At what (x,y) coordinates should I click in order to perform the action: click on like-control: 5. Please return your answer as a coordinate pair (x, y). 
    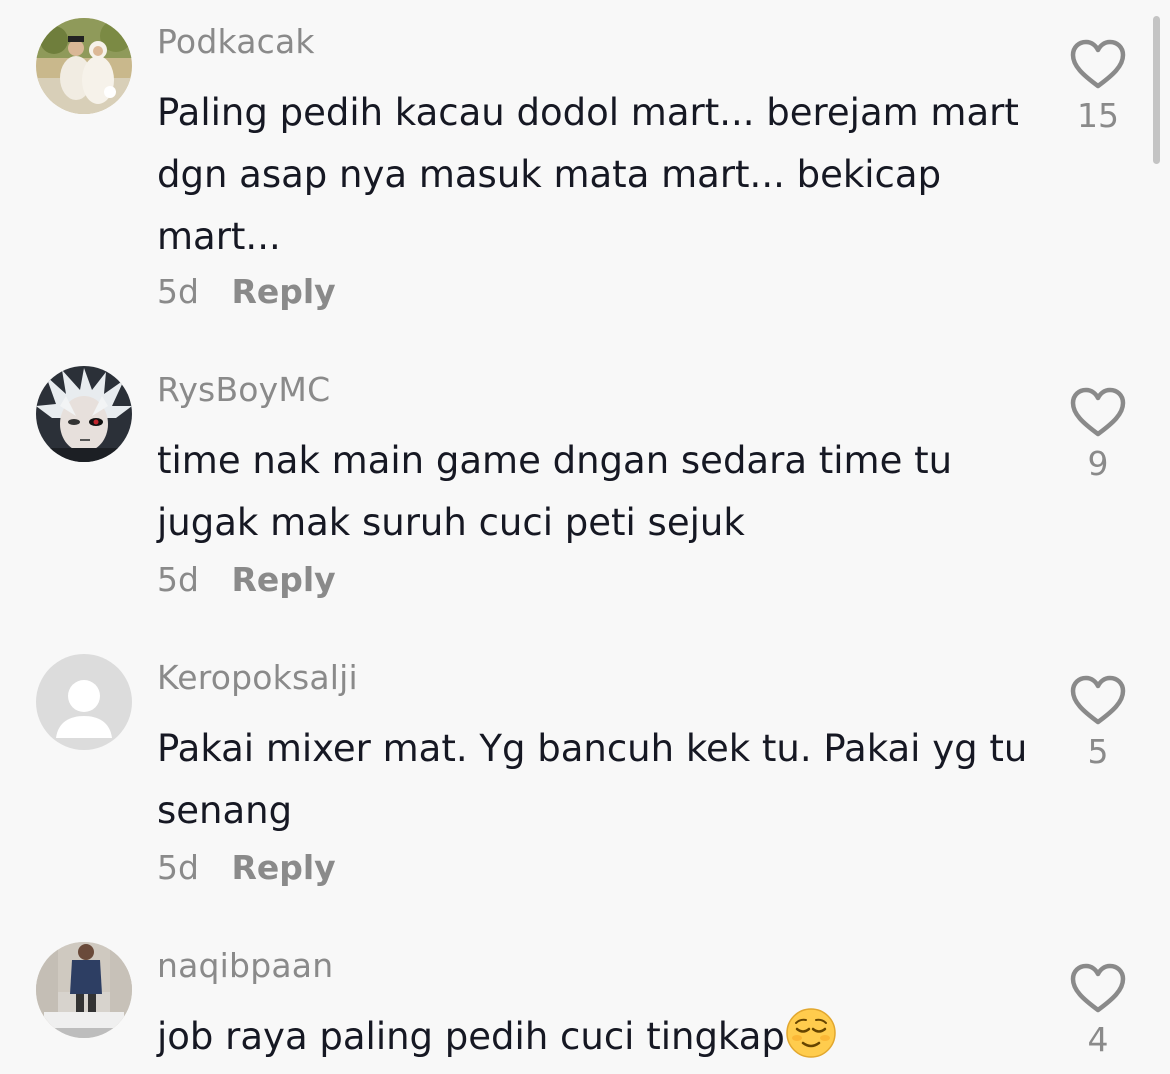
    Looking at the image, I should click on (1098, 722).